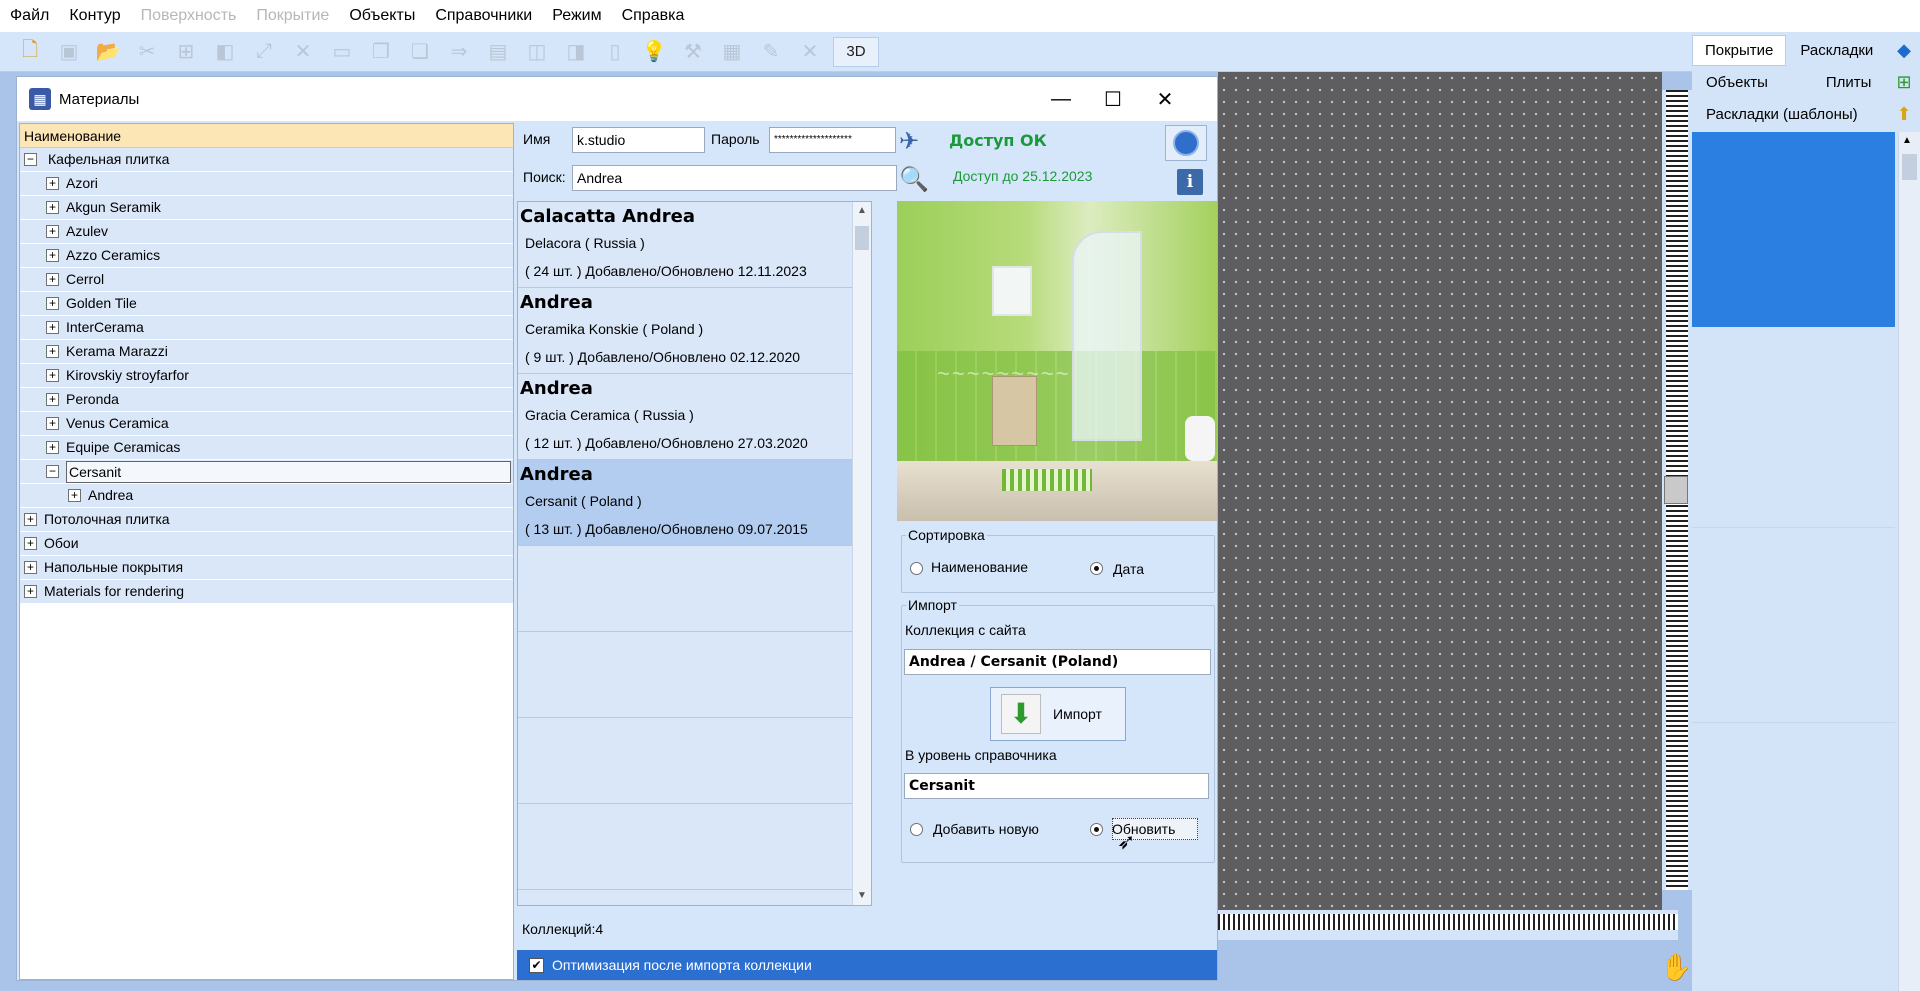 The height and width of the screenshot is (991, 1920). Describe the element at coordinates (266, 256) in the screenshot. I see `tree-item: + Azzo Ceramics` at that location.